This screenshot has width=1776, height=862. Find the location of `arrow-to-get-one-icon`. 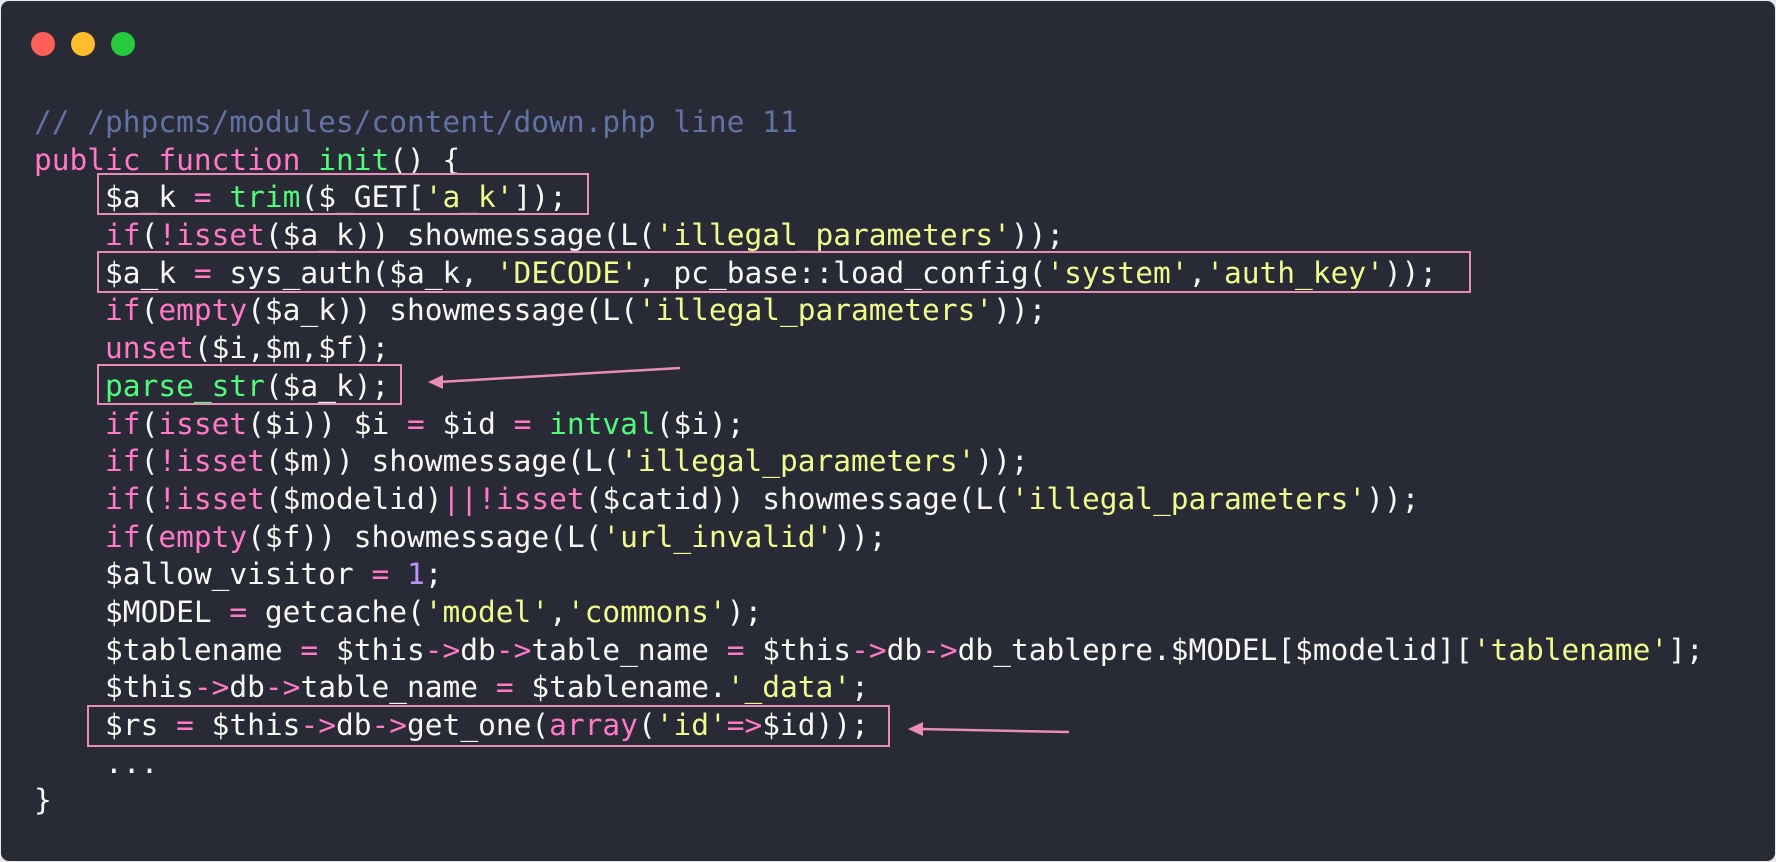

arrow-to-get-one-icon is located at coordinates (989, 729).